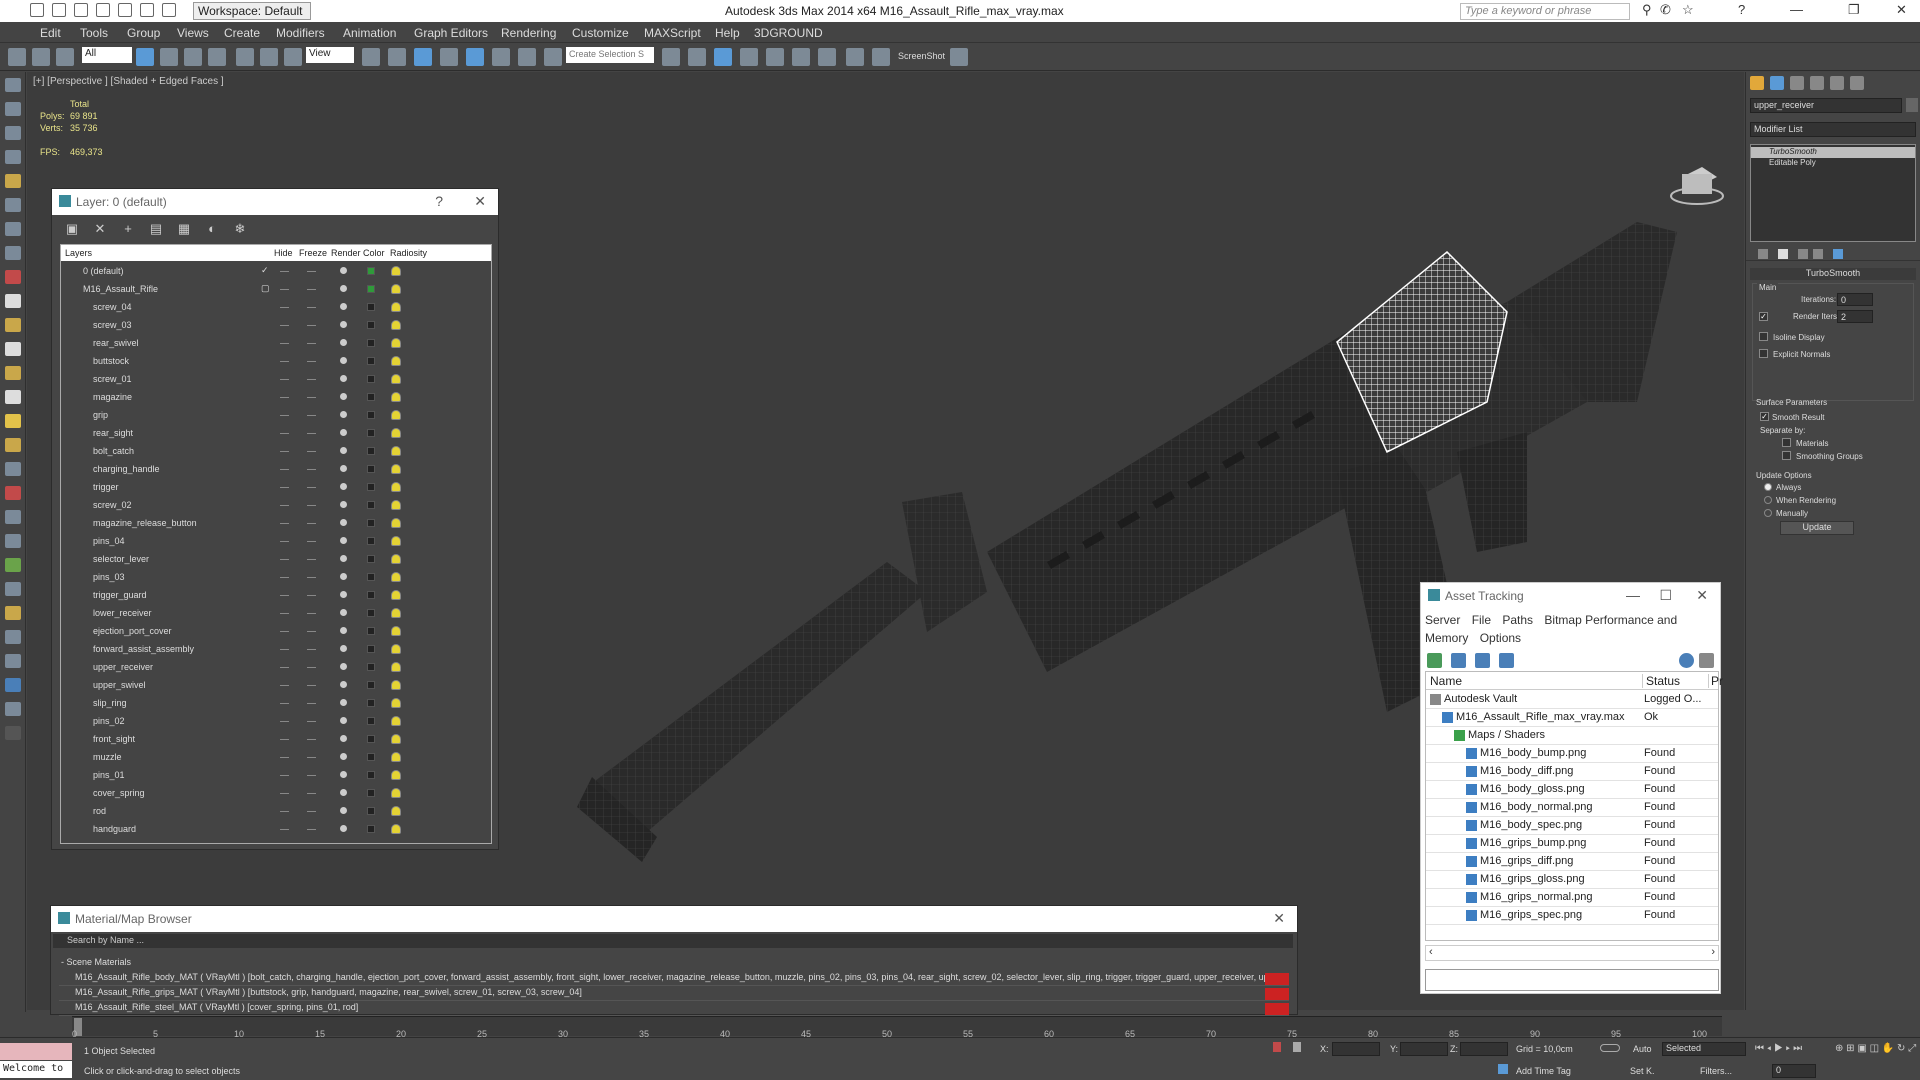 The height and width of the screenshot is (1080, 1920). Describe the element at coordinates (1833, 152) in the screenshot. I see `modifier-stack-item: TurboSmooth` at that location.